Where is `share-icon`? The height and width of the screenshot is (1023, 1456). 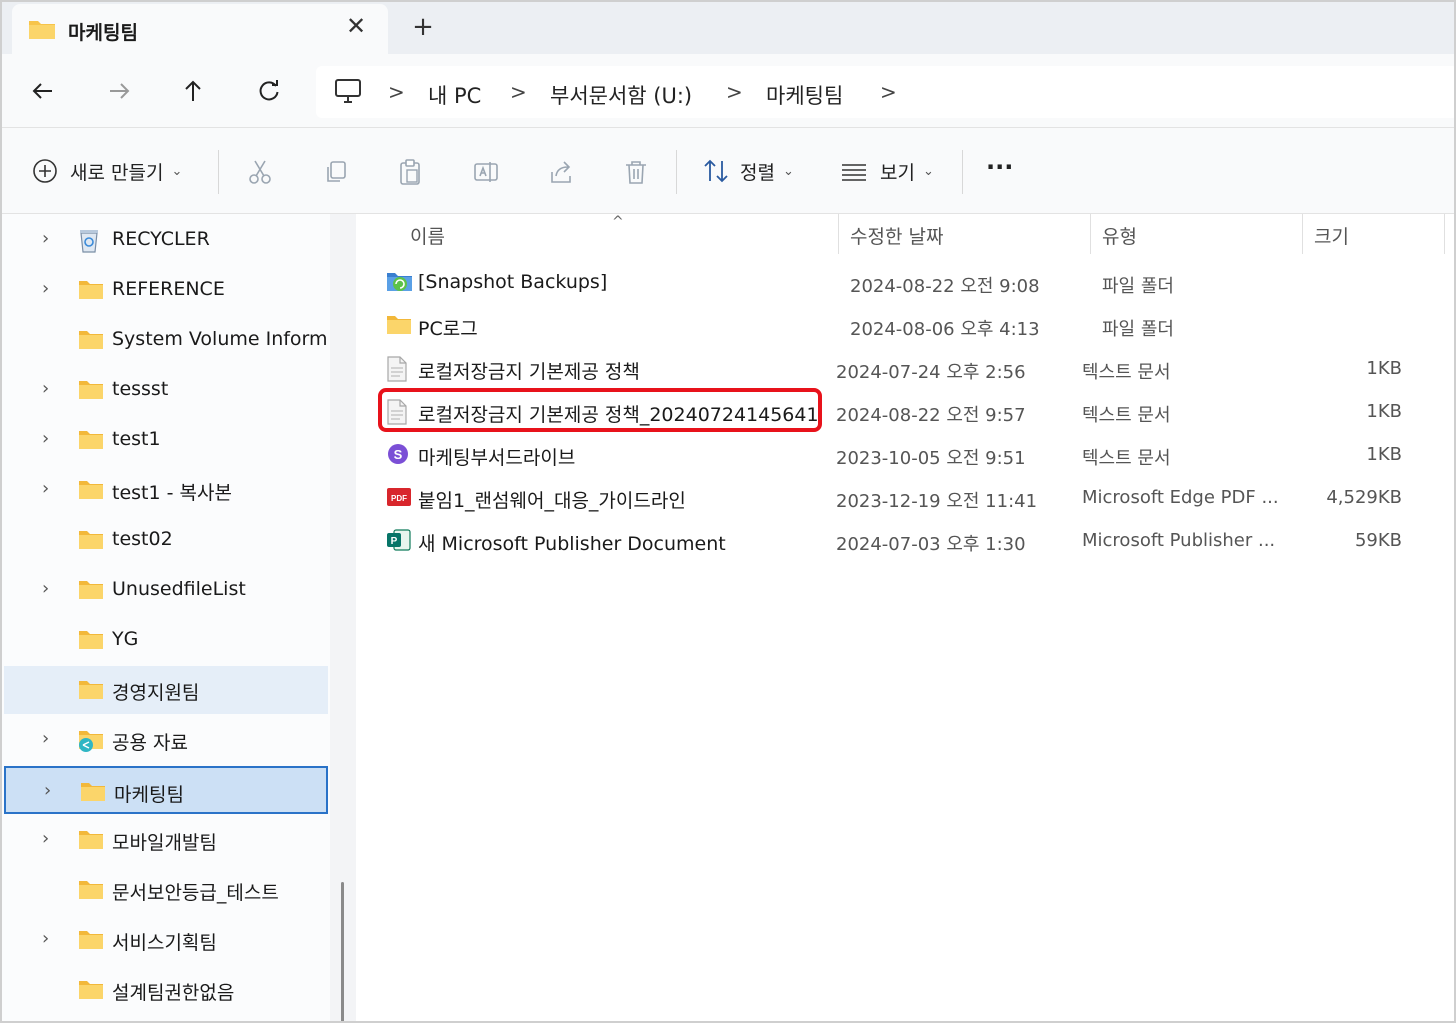
share-icon is located at coordinates (562, 172).